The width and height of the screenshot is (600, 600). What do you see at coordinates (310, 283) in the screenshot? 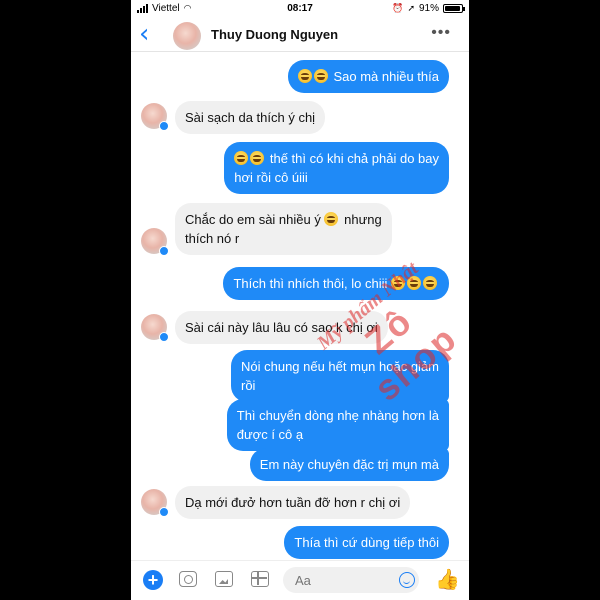
I see `message-text: Thích thì nhích thôi, lo chiii` at bounding box center [310, 283].